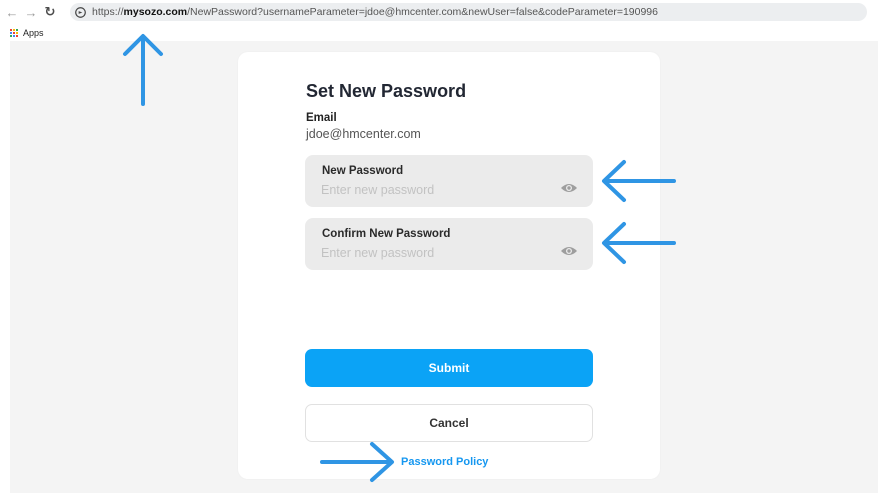 Image resolution: width=882 pixels, height=493 pixels. Describe the element at coordinates (50, 12) in the screenshot. I see `reload-icon: ↻` at that location.